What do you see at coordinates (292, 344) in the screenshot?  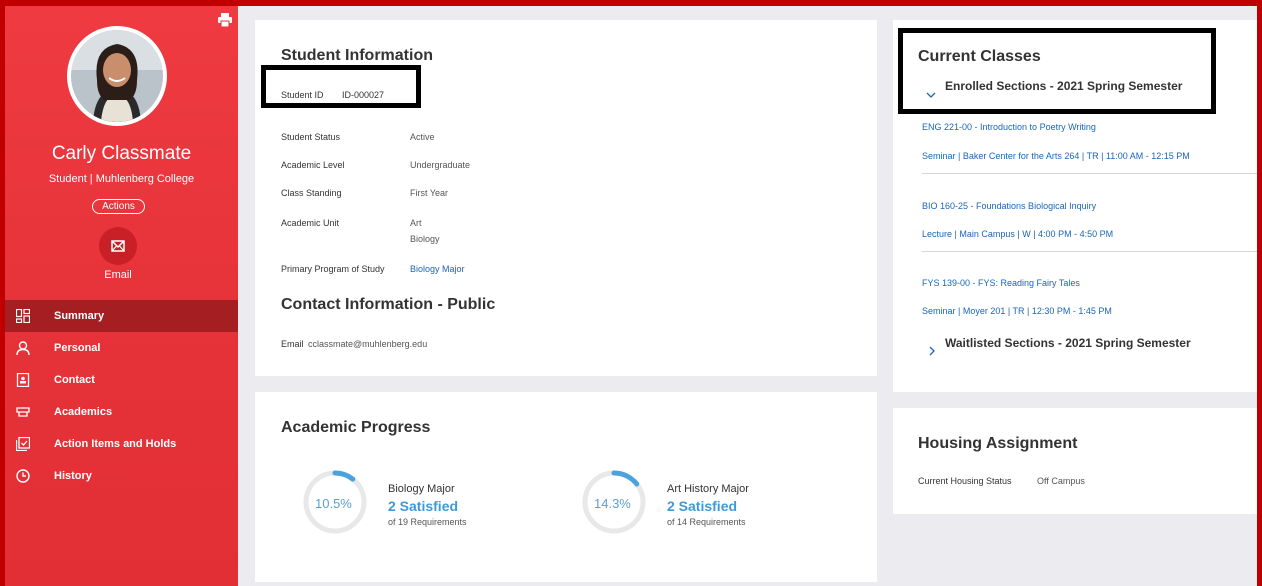 I see `contact-email-label: Email` at bounding box center [292, 344].